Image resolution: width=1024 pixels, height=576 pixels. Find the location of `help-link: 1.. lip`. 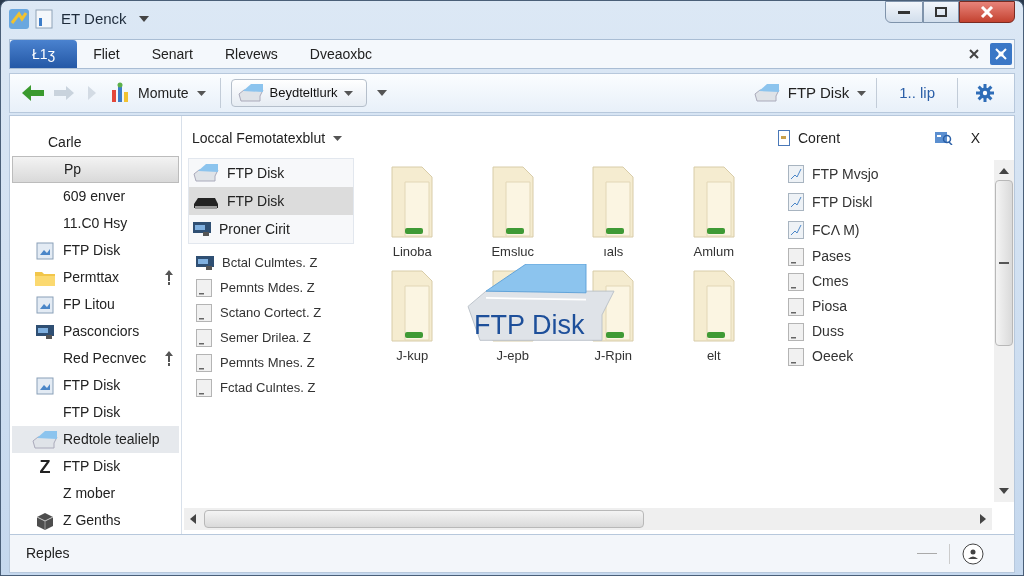

help-link: 1.. lip is located at coordinates (917, 93).